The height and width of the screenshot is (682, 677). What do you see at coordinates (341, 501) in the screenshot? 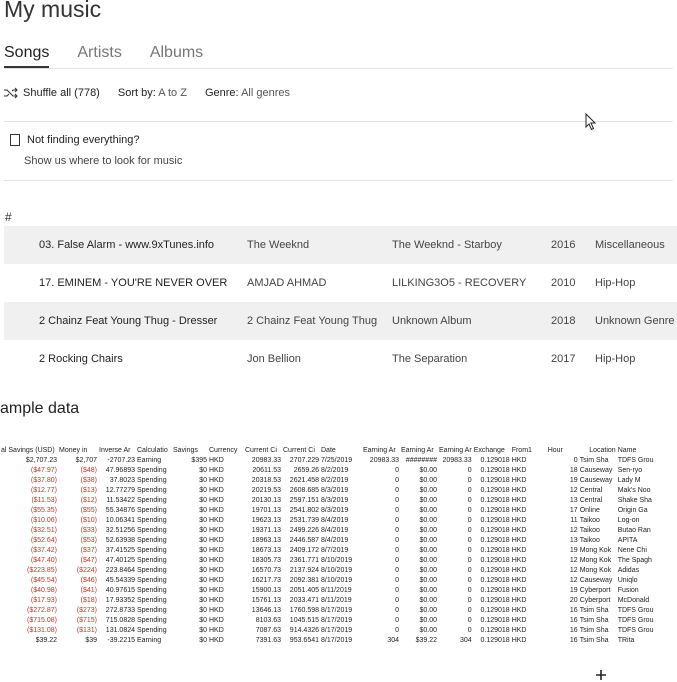
I see `table-cell: 8/3/2019` at bounding box center [341, 501].